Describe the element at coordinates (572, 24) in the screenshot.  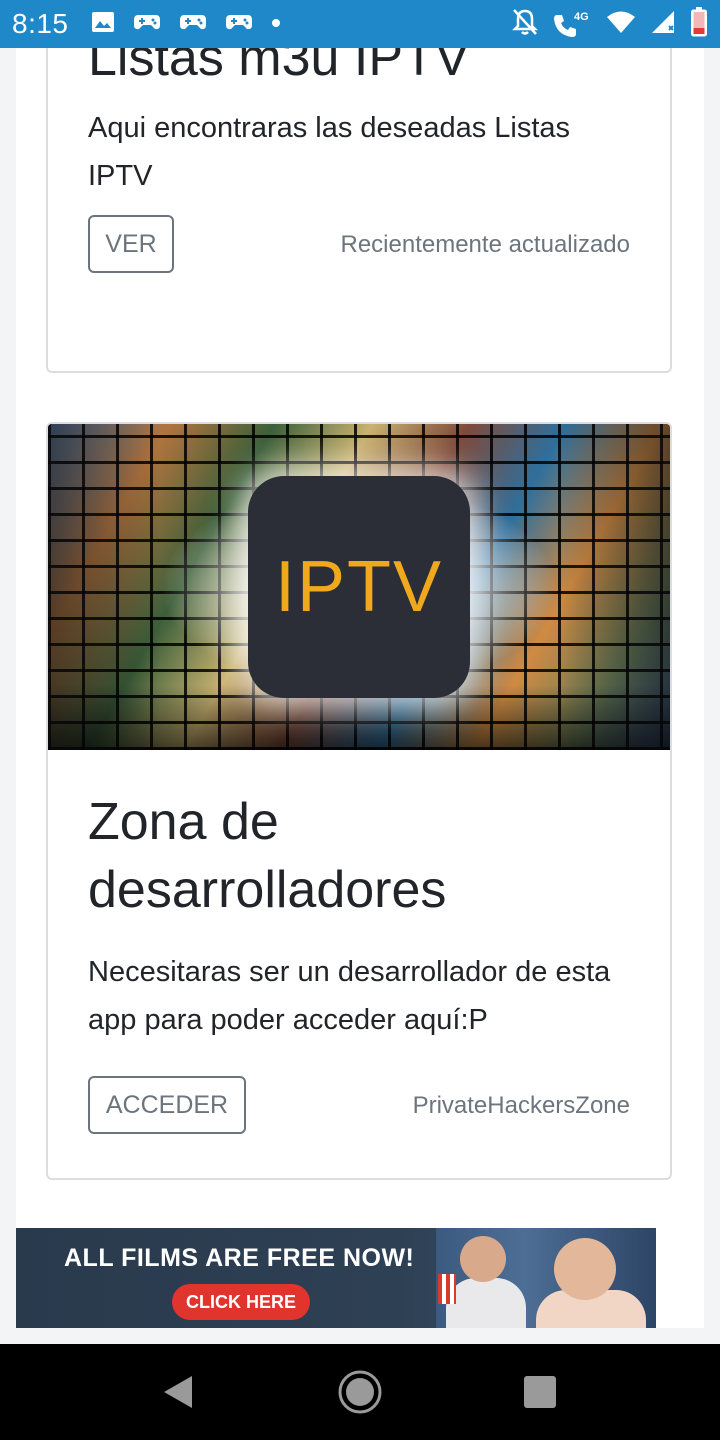
I see `wifi-calling-4g-icon: 4G` at that location.